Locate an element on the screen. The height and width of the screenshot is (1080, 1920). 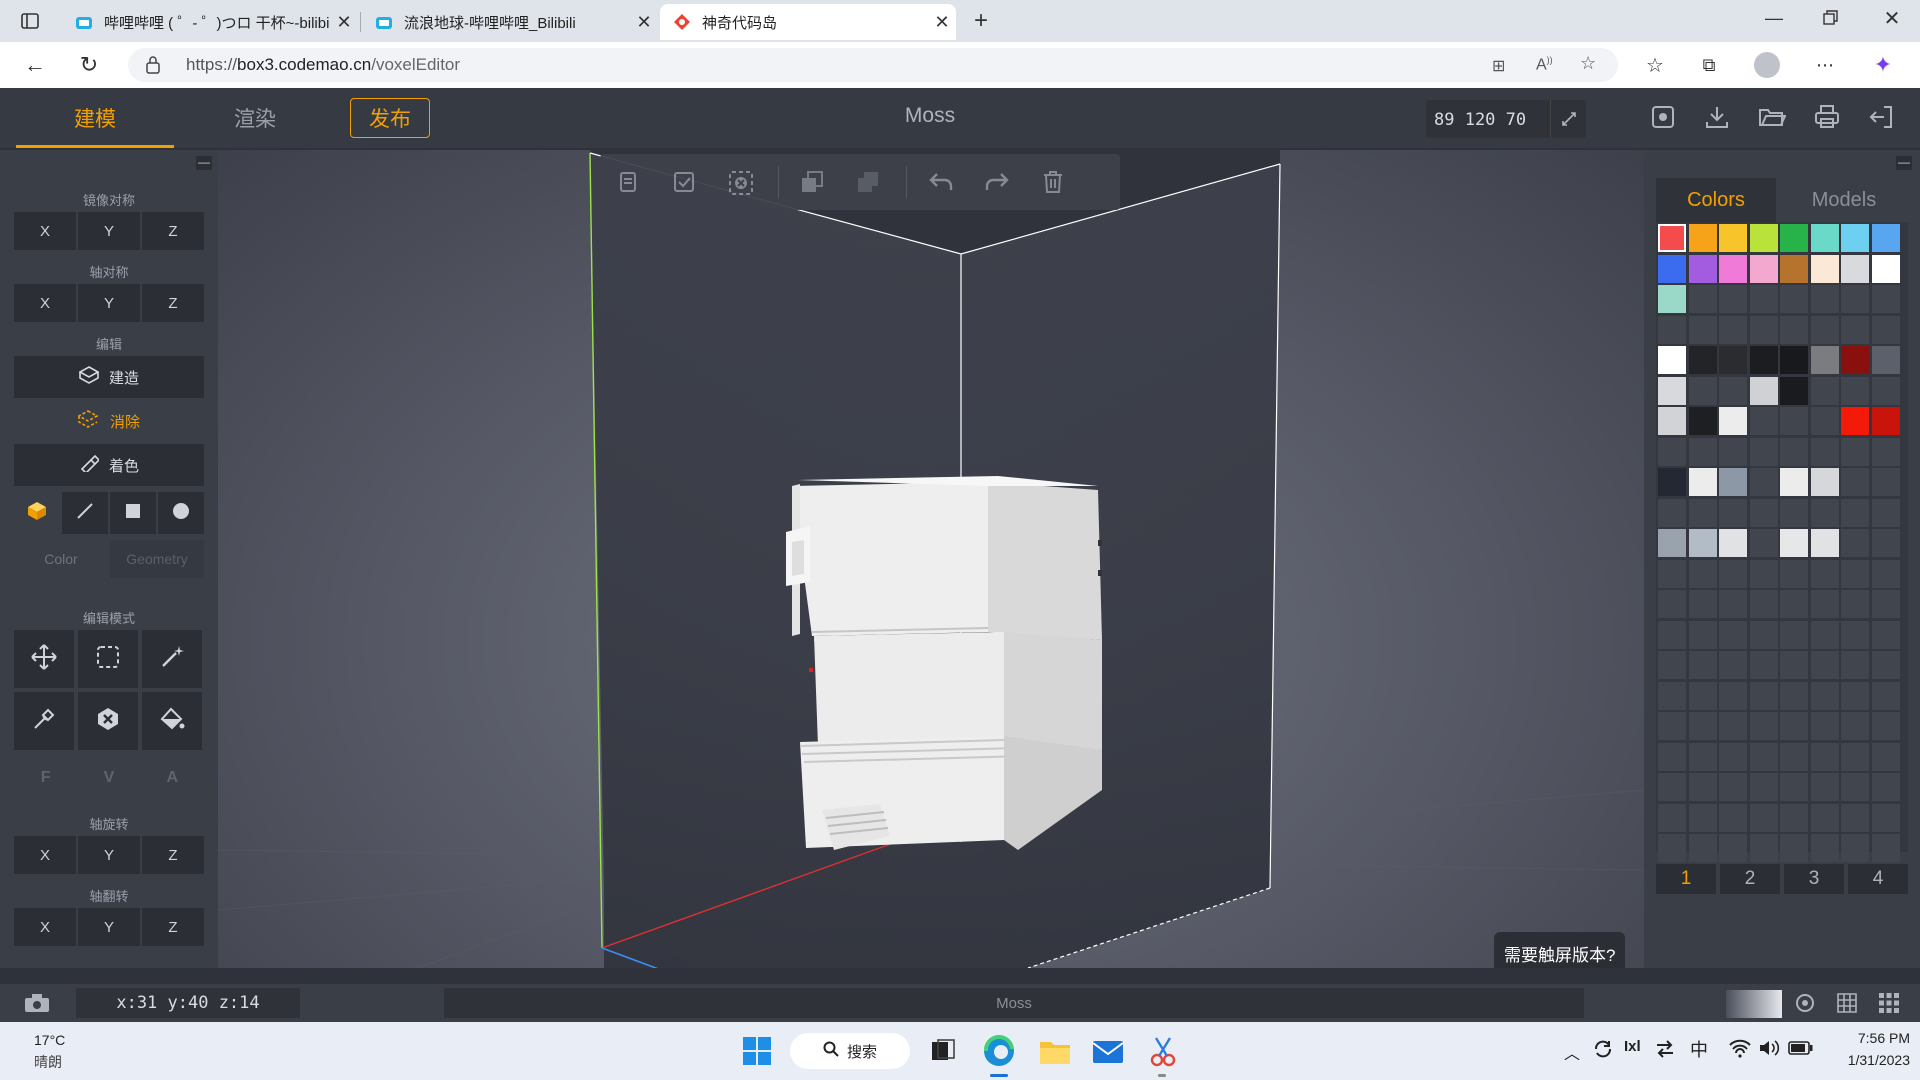
camera-icon is located at coordinates (37, 1005).